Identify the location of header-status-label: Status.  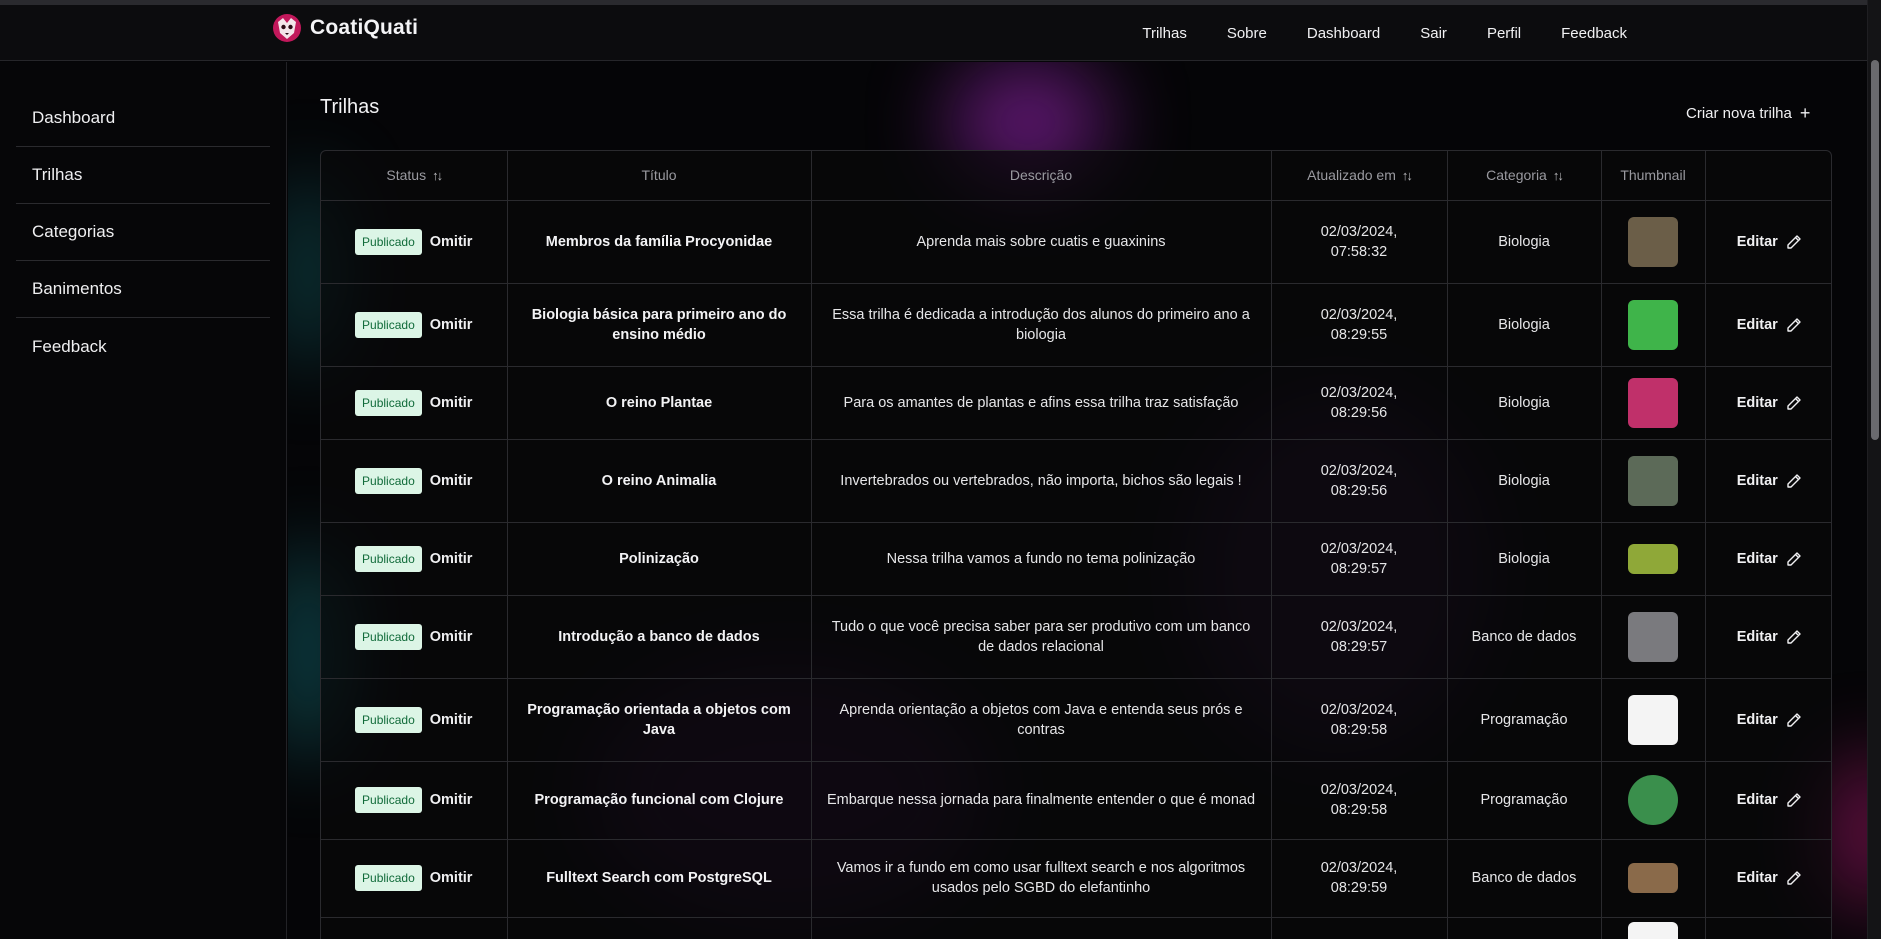
(406, 175).